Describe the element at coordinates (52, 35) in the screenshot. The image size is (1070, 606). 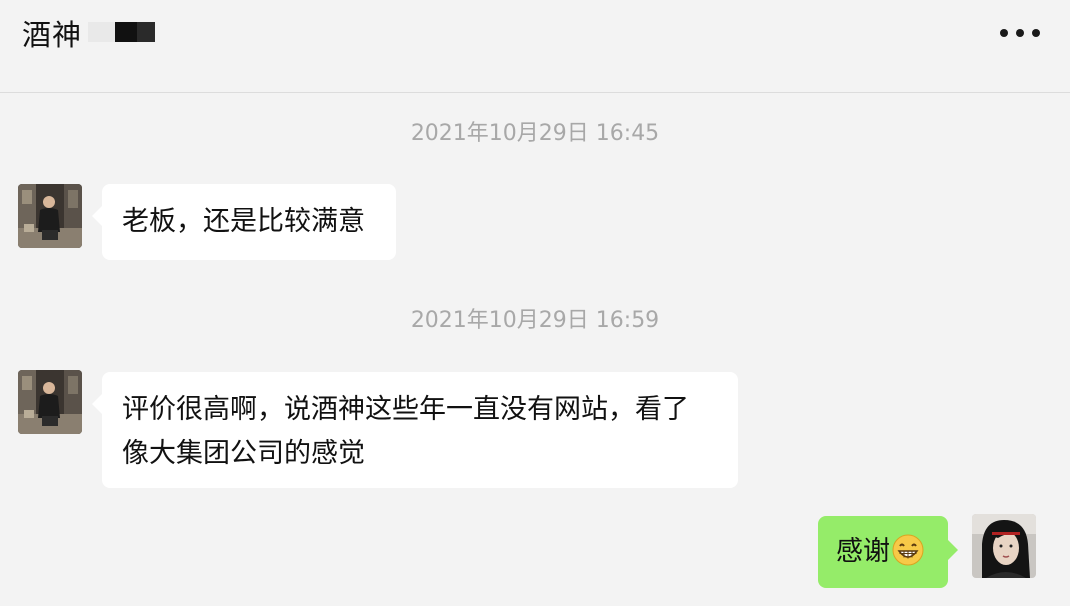
I see `chat-title: 酒神` at that location.